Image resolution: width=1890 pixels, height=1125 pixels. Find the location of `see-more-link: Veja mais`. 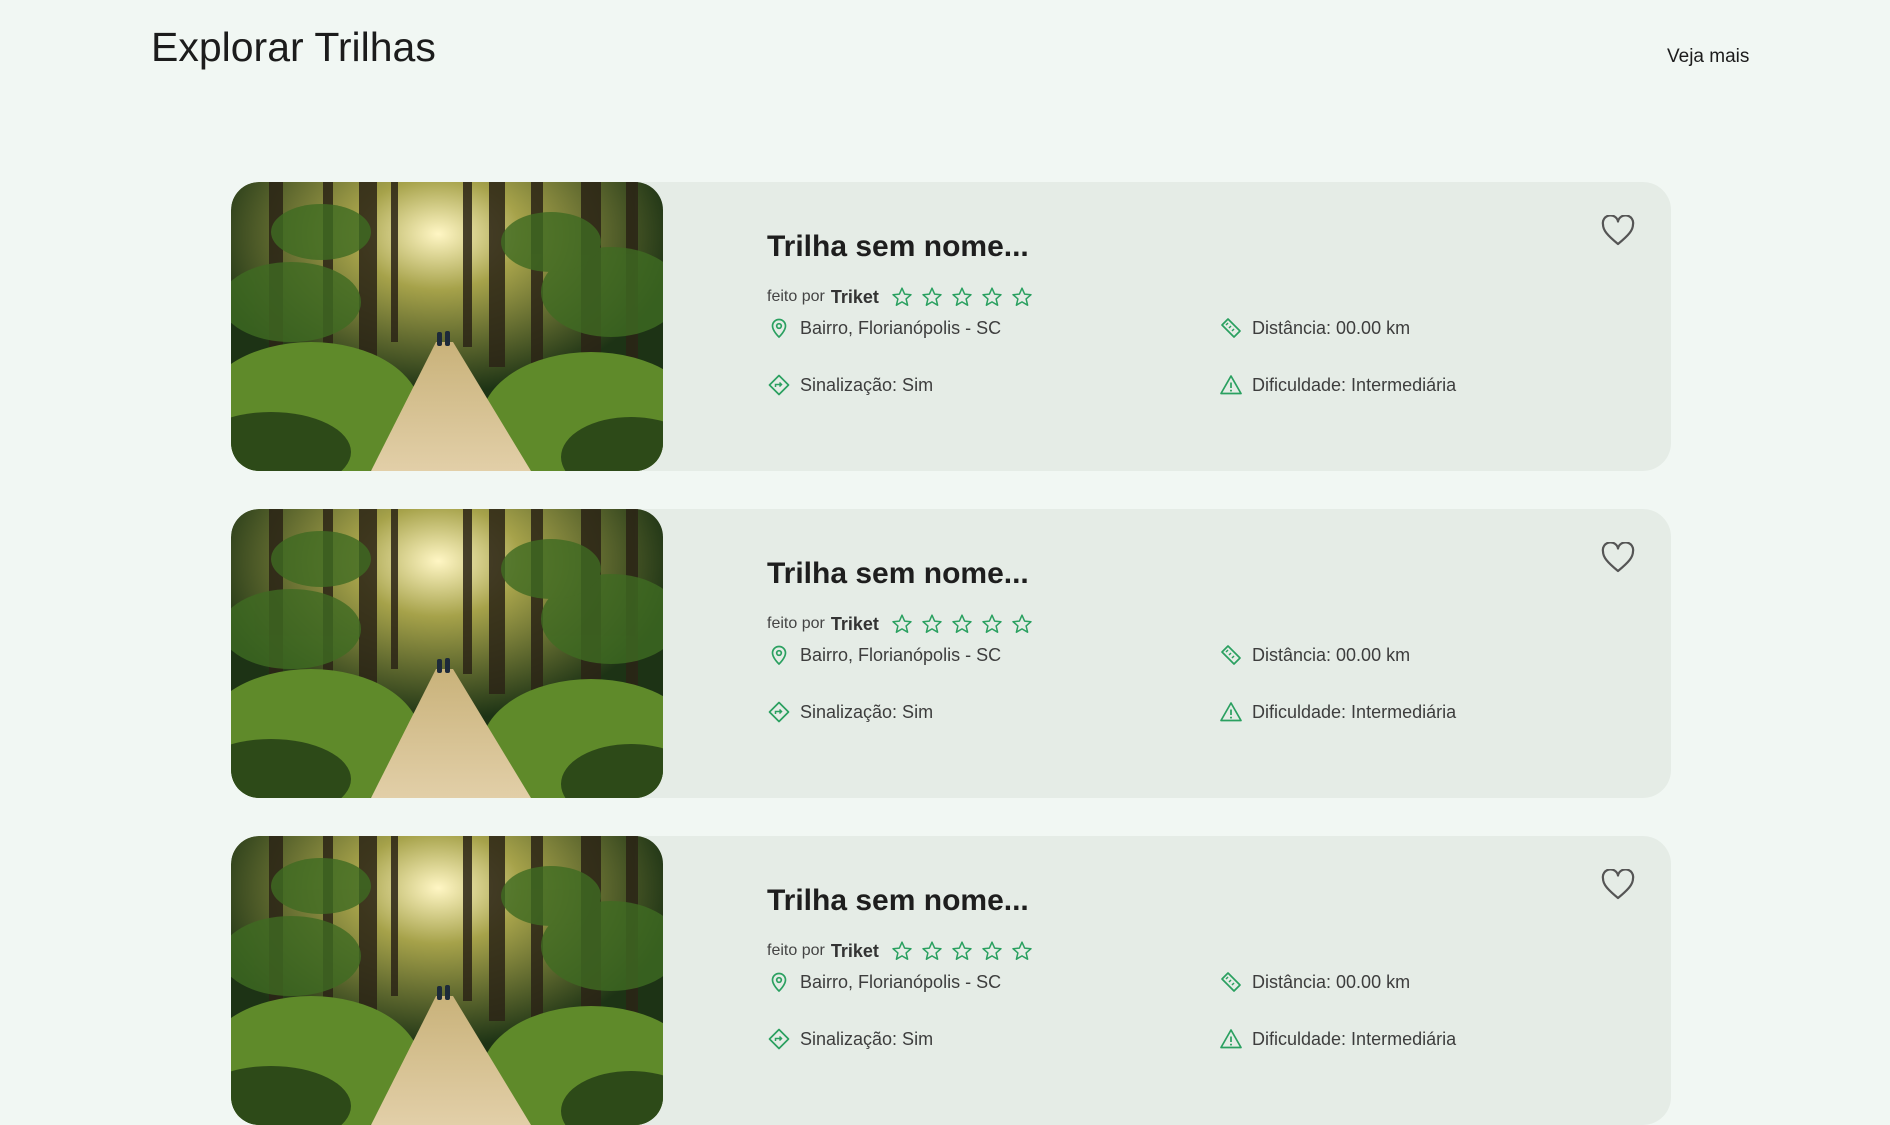

see-more-link: Veja mais is located at coordinates (1708, 57).